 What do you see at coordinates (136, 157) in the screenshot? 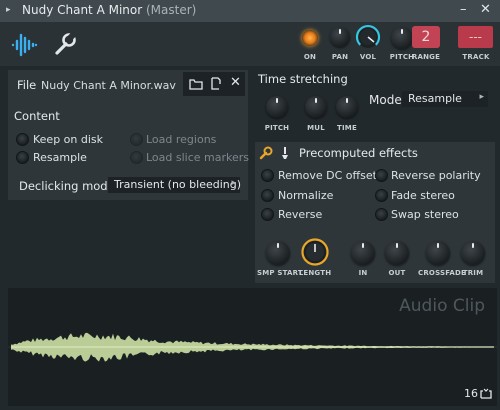
I see `load-slice-markers-radio` at bounding box center [136, 157].